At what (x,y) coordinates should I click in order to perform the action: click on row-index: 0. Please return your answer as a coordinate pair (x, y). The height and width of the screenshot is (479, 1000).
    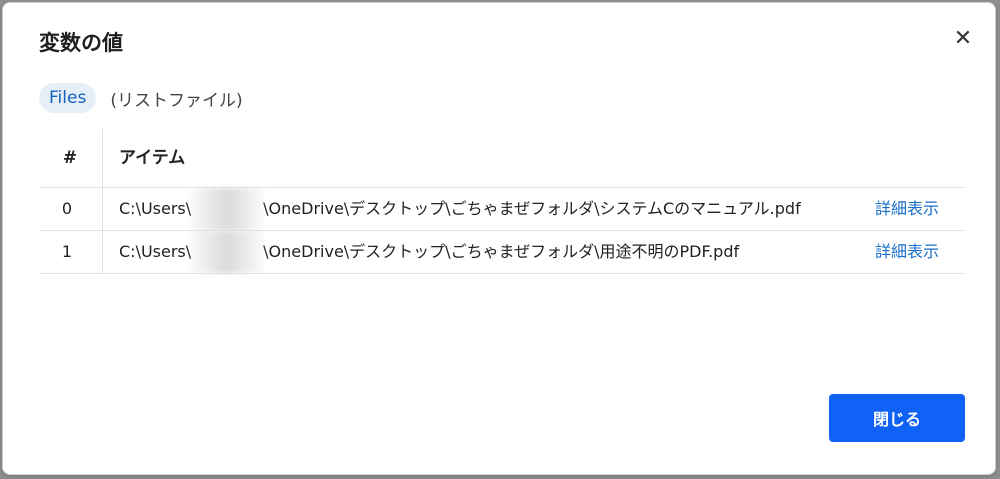
    Looking at the image, I should click on (67, 208).